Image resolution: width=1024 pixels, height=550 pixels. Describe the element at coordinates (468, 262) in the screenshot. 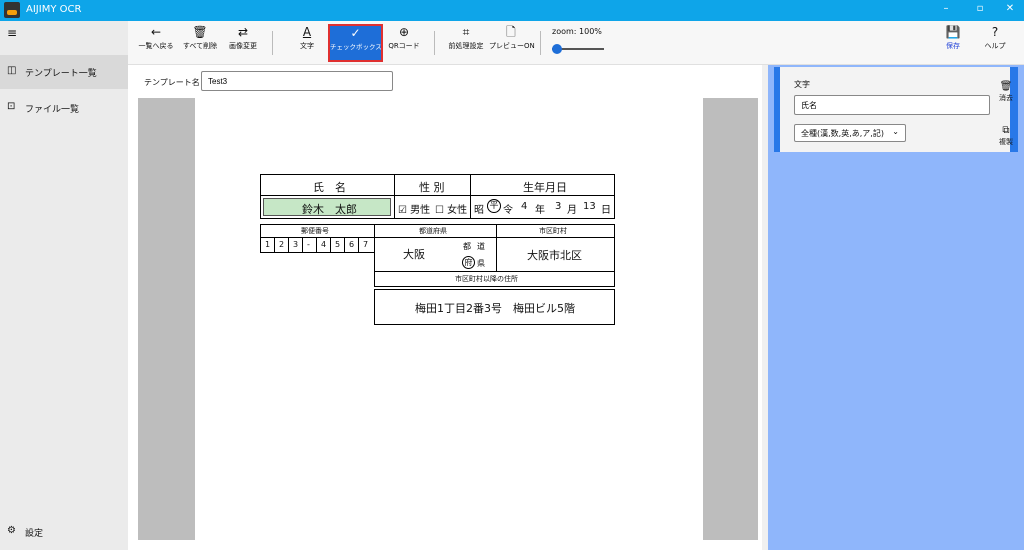

I see `prefecture-circle: 府` at that location.